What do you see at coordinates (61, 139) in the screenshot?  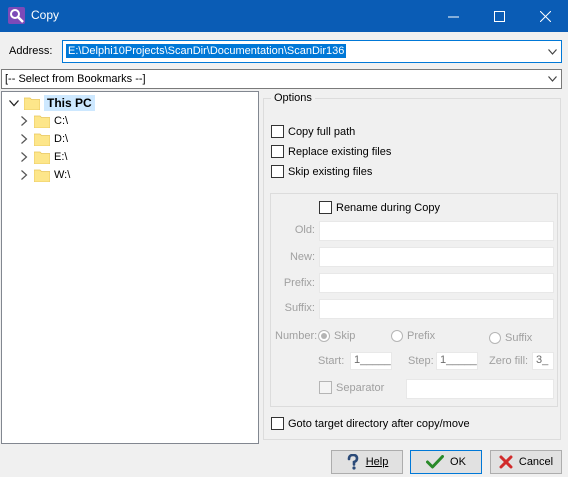 I see `tree-node-label: D:\` at bounding box center [61, 139].